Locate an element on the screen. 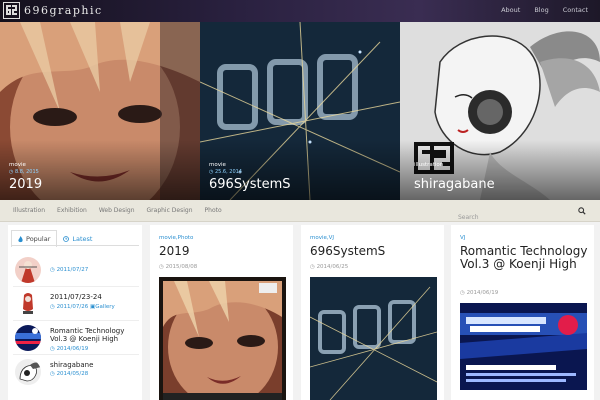 This screenshot has height=400, width=600. slide-title: 2019 is located at coordinates (25, 184).